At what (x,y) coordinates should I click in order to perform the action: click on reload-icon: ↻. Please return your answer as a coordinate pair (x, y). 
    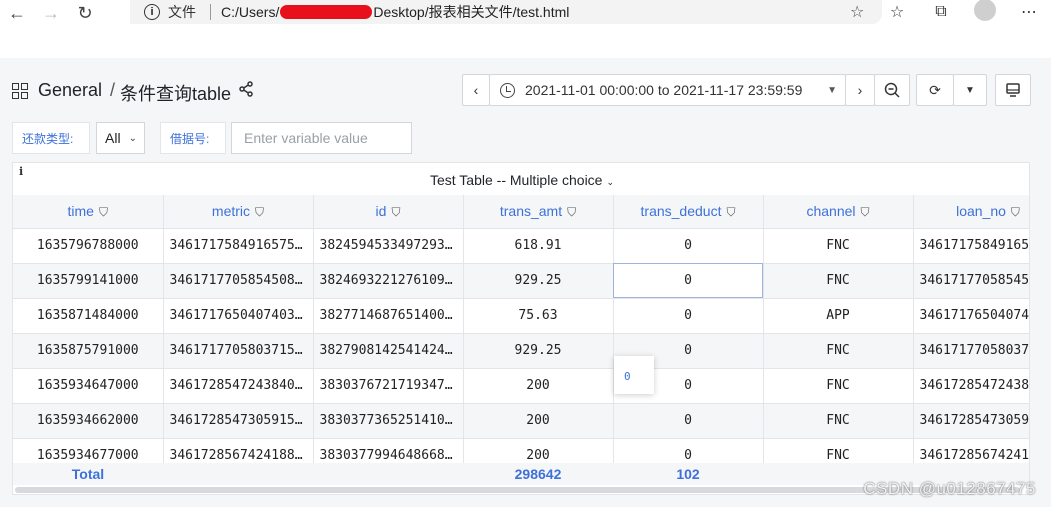
    Looking at the image, I should click on (85, 13).